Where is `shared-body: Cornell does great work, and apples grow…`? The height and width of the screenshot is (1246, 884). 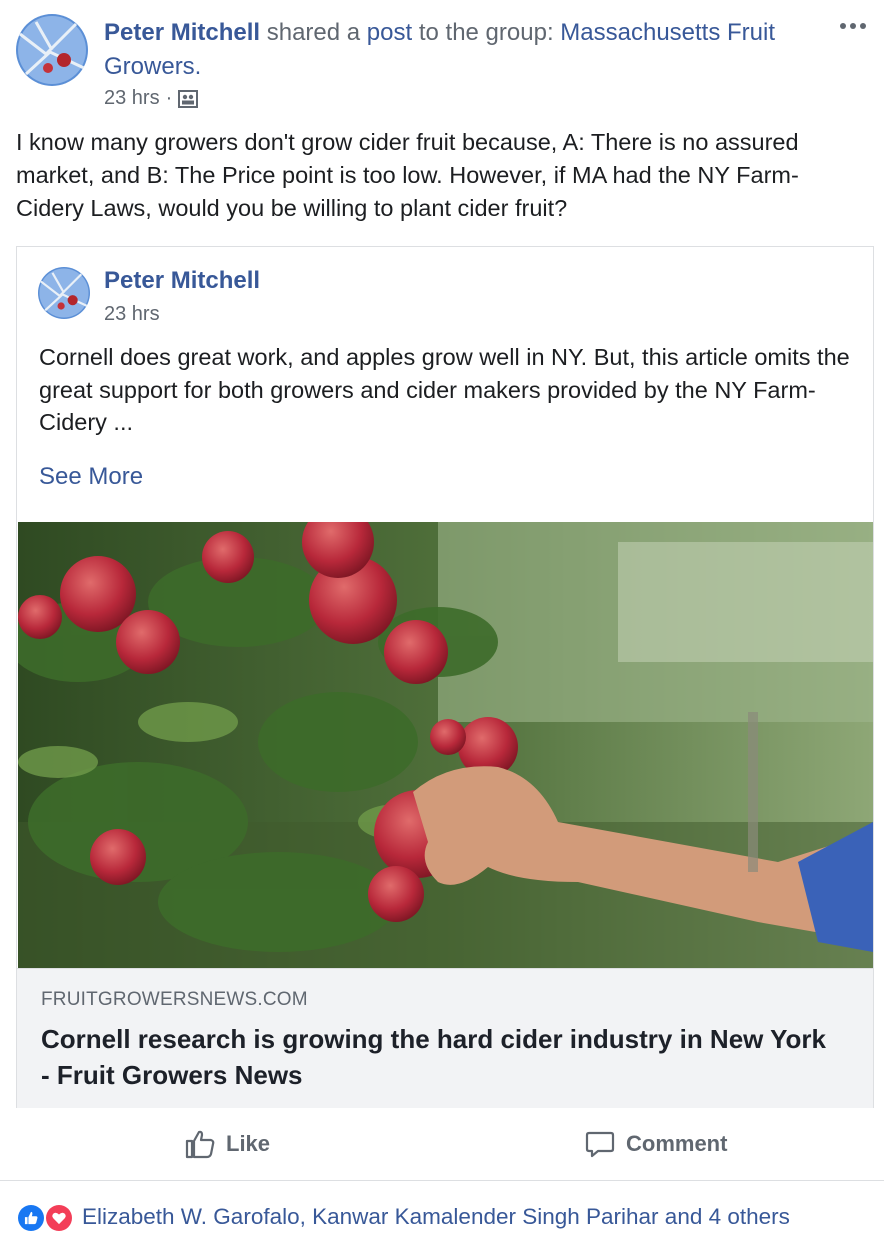
shared-body: Cornell does great work, and apples grow… is located at coordinates (444, 389).